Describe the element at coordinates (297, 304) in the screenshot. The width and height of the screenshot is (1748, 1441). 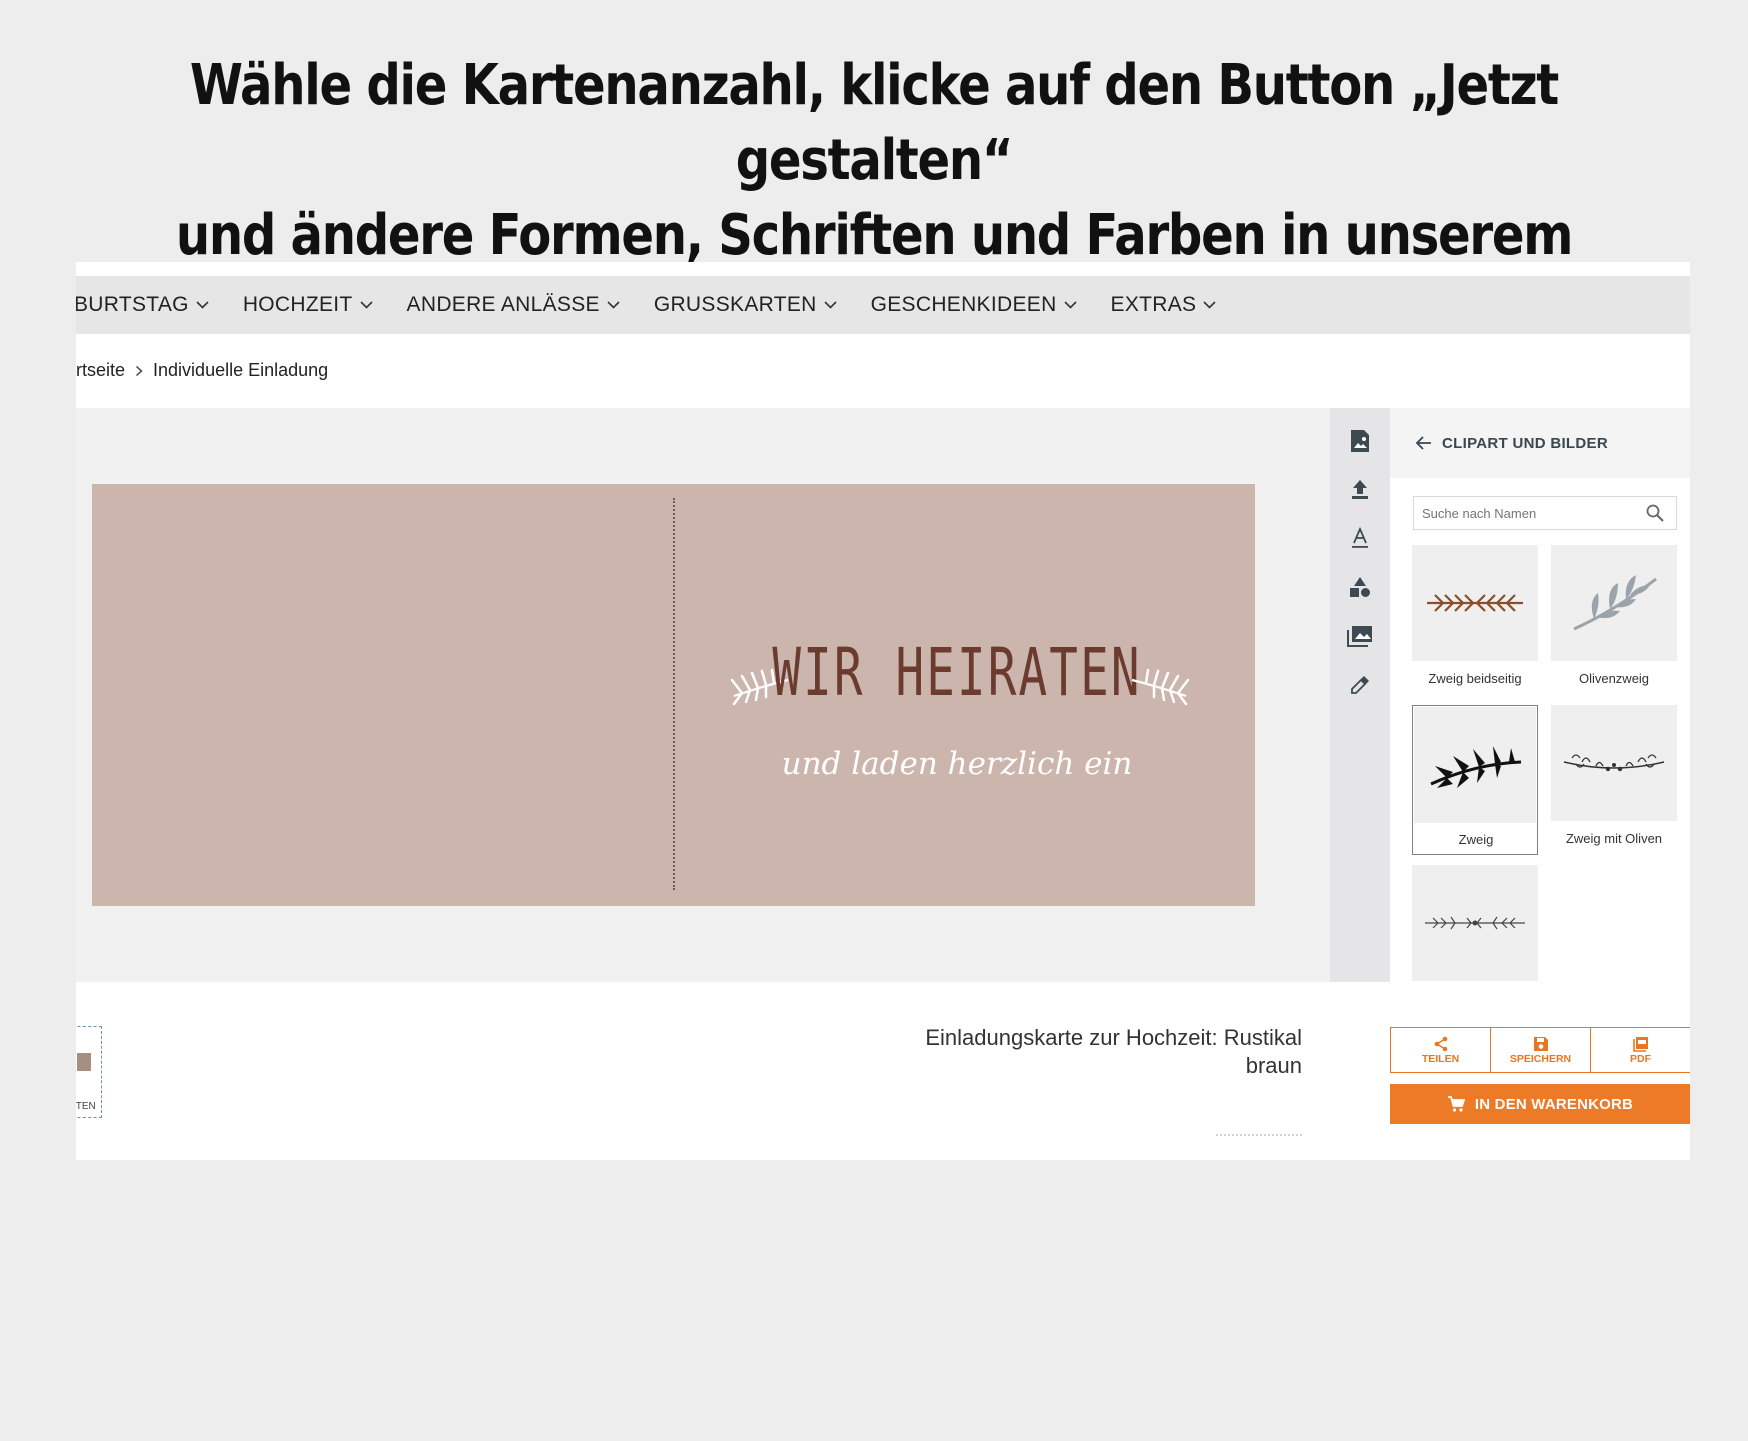
I see `nav-item-label: HOCHZEIT` at that location.